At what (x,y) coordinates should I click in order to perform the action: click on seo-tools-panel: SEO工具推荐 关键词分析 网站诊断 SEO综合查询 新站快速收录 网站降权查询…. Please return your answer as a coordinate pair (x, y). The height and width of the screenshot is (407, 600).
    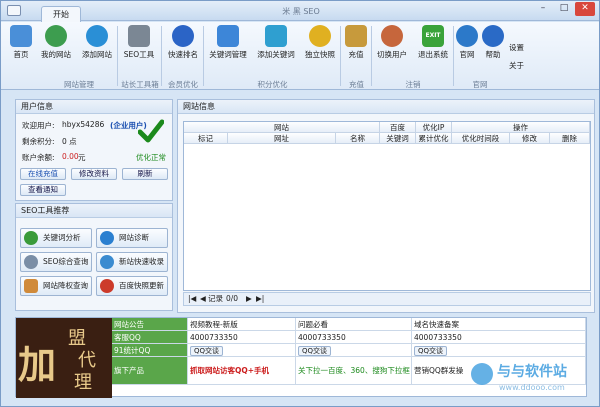
    Looking at the image, I should click on (94, 257).